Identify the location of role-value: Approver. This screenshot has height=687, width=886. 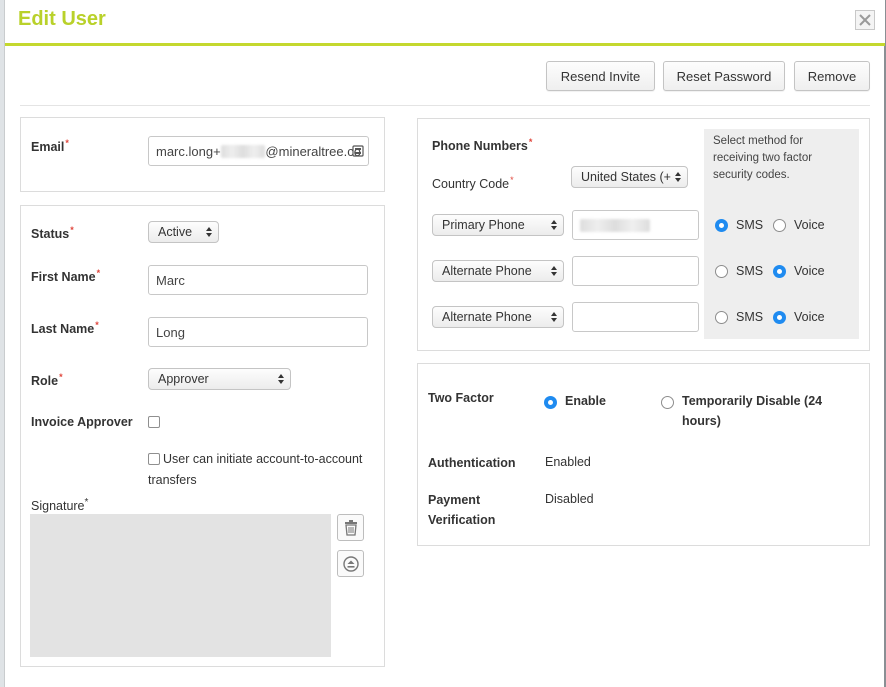
(183, 379).